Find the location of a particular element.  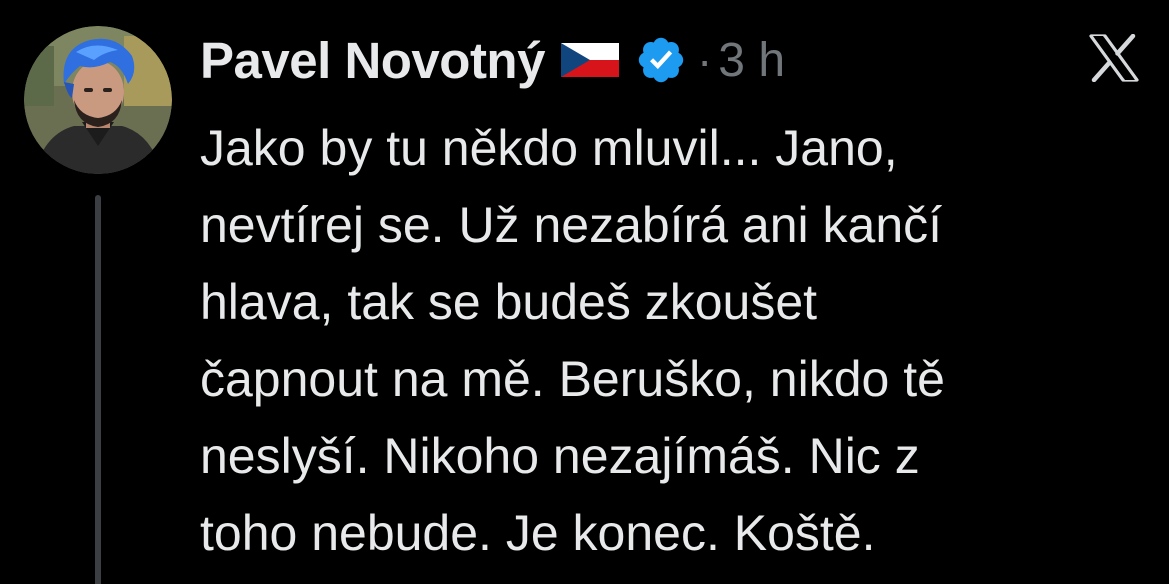

verified-badge-icon is located at coordinates (661, 60).